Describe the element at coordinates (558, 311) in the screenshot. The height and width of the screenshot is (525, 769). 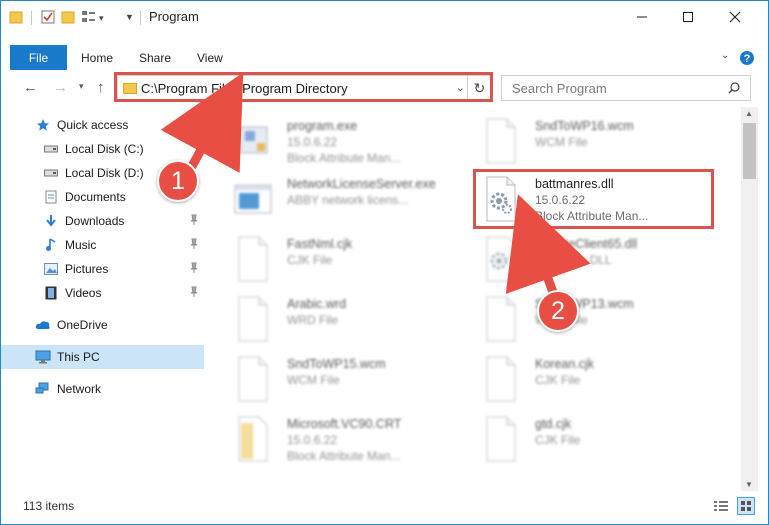
I see `step-badge-2: 2` at that location.